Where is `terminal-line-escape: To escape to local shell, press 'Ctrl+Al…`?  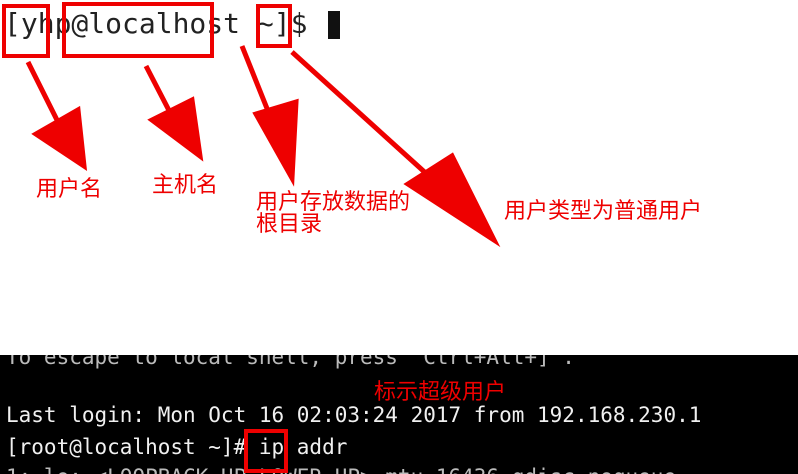 terminal-line-escape: To escape to local shell, press 'Ctrl+Al… is located at coordinates (290, 362).